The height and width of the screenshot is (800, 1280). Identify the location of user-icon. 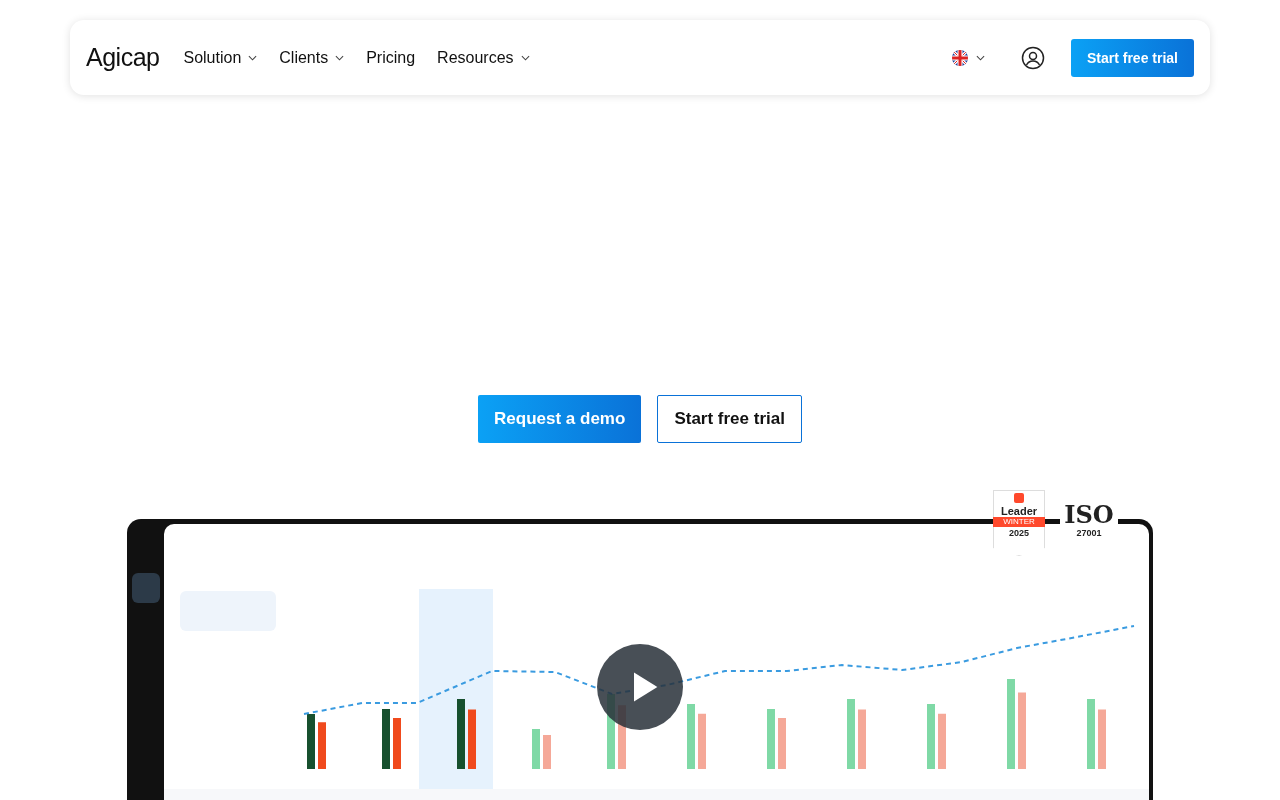
(1032, 57).